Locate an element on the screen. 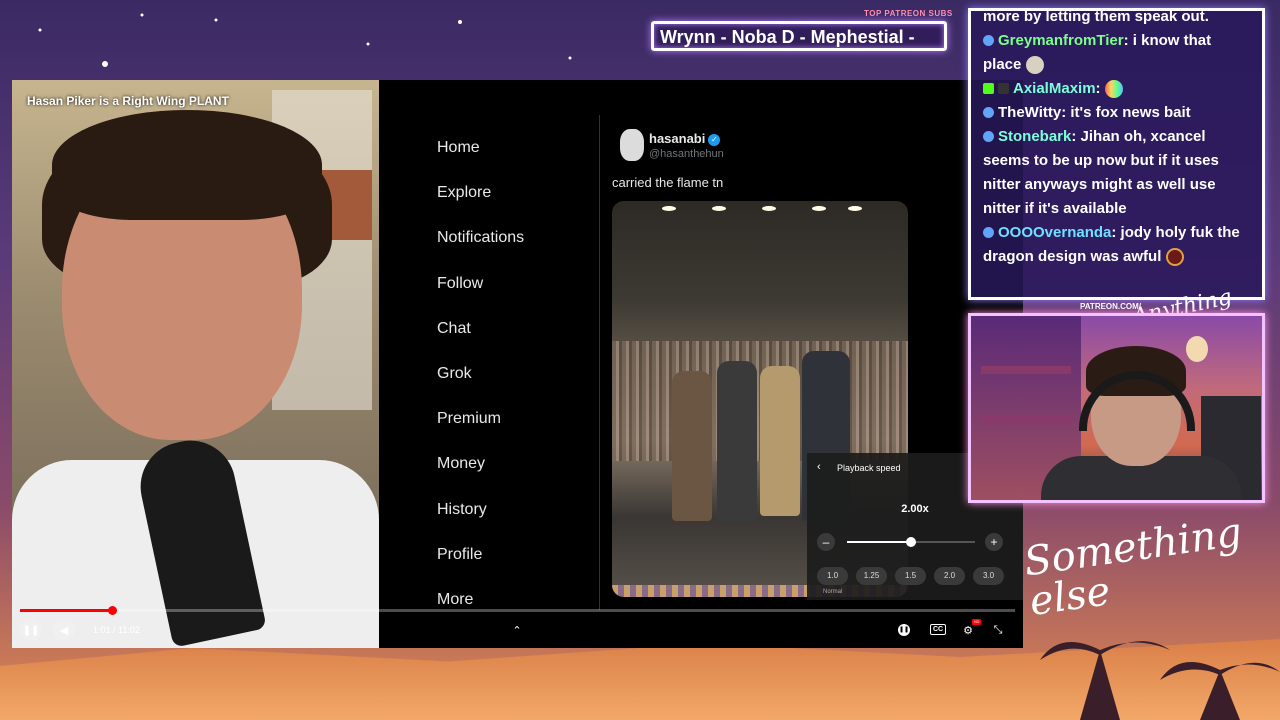  speed-slider-handle is located at coordinates (911, 542).